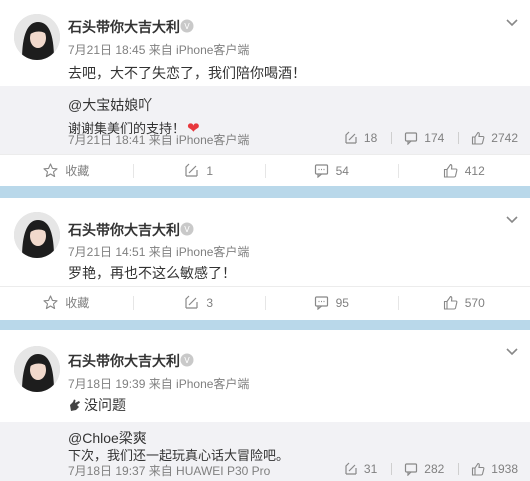 Image resolution: width=530 pixels, height=481 pixels. I want to click on comment-count: 54, so click(342, 170).